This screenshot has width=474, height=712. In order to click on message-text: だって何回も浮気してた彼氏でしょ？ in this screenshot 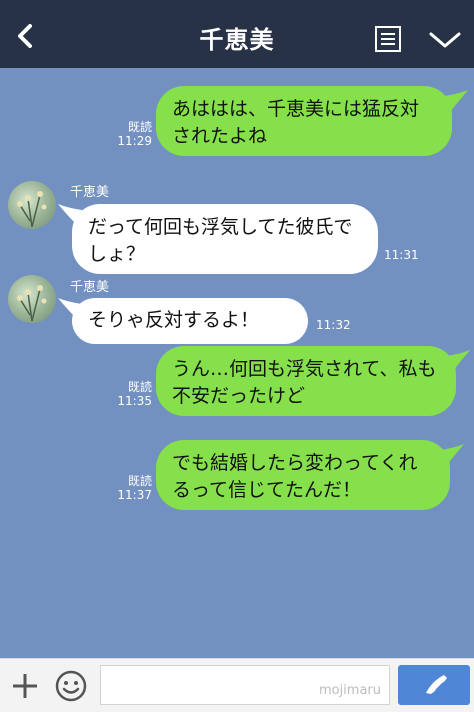, I will do `click(220, 240)`.